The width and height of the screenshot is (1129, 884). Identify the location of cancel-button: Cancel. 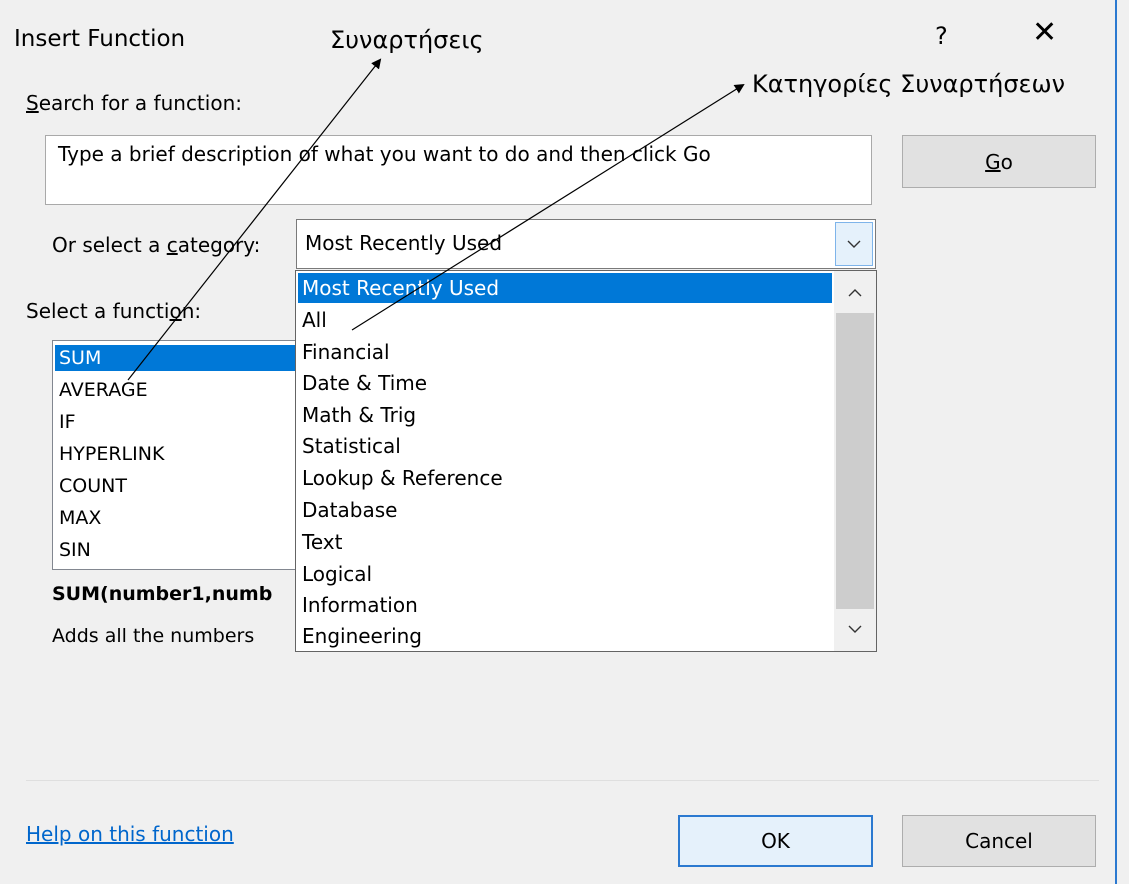
(999, 841).